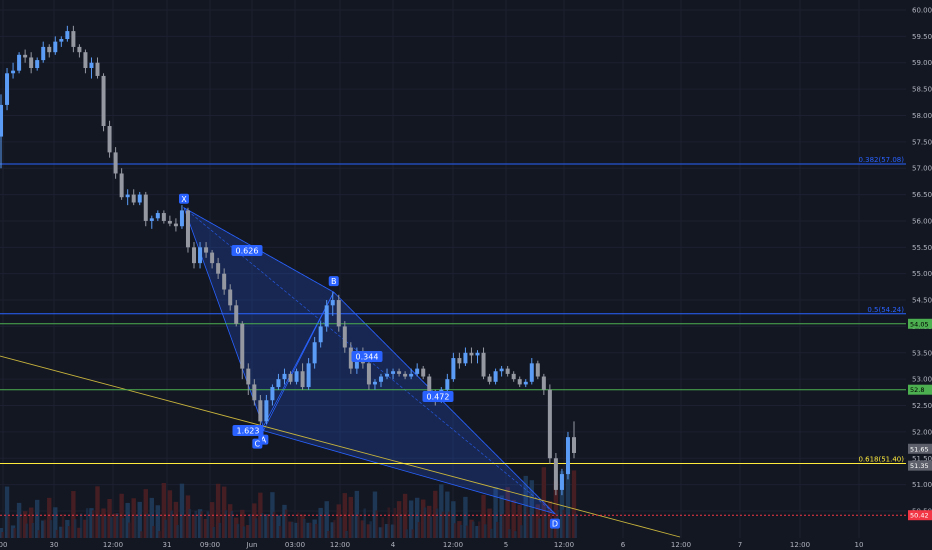 The width and height of the screenshot is (932, 550). Describe the element at coordinates (859, 545) in the screenshot. I see `time-tick-label: 10` at that location.